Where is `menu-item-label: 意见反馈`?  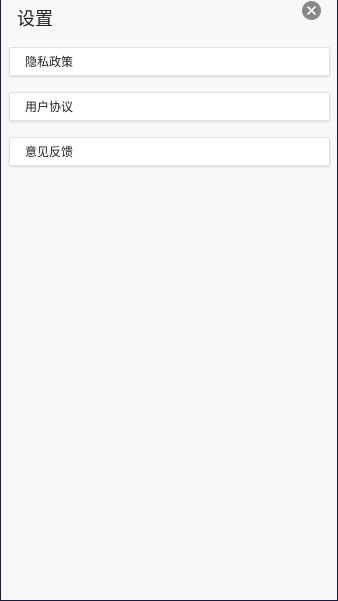
menu-item-label: 意见反馈 is located at coordinates (49, 152).